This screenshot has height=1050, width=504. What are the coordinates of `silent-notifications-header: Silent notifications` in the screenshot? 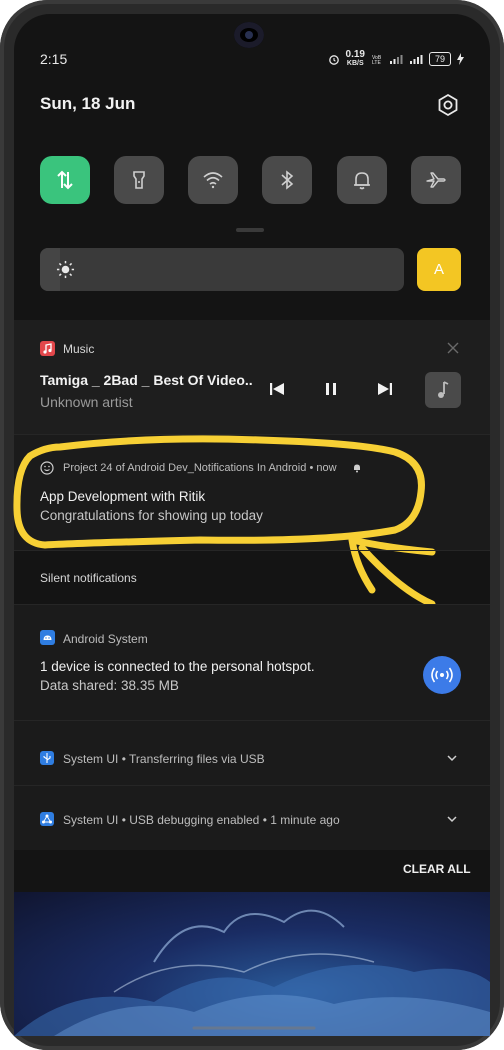 It's located at (88, 578).